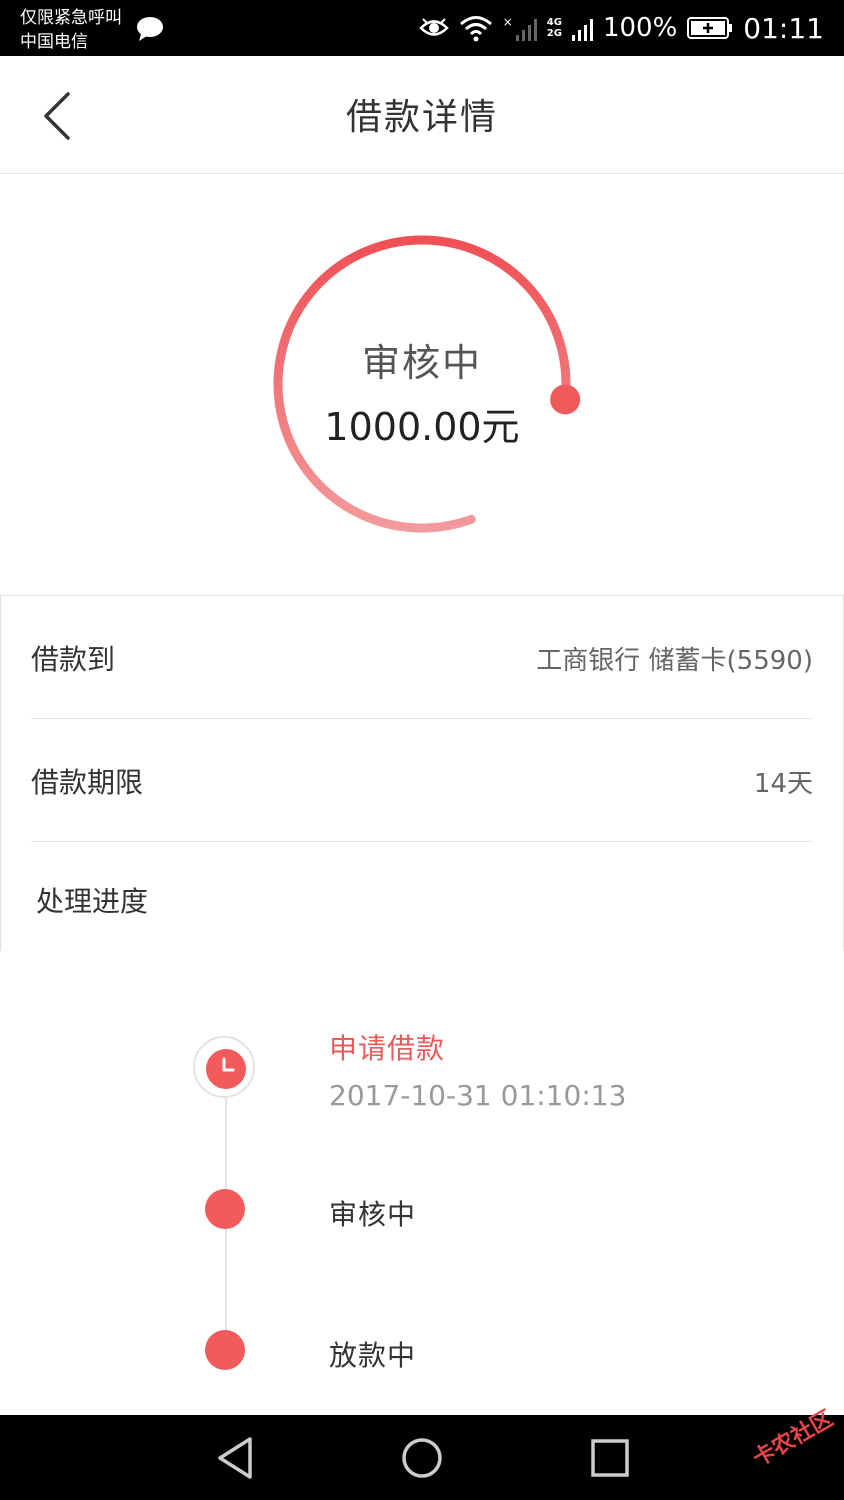 This screenshot has width=844, height=1500. Describe the element at coordinates (150, 29) in the screenshot. I see `message-icon` at that location.